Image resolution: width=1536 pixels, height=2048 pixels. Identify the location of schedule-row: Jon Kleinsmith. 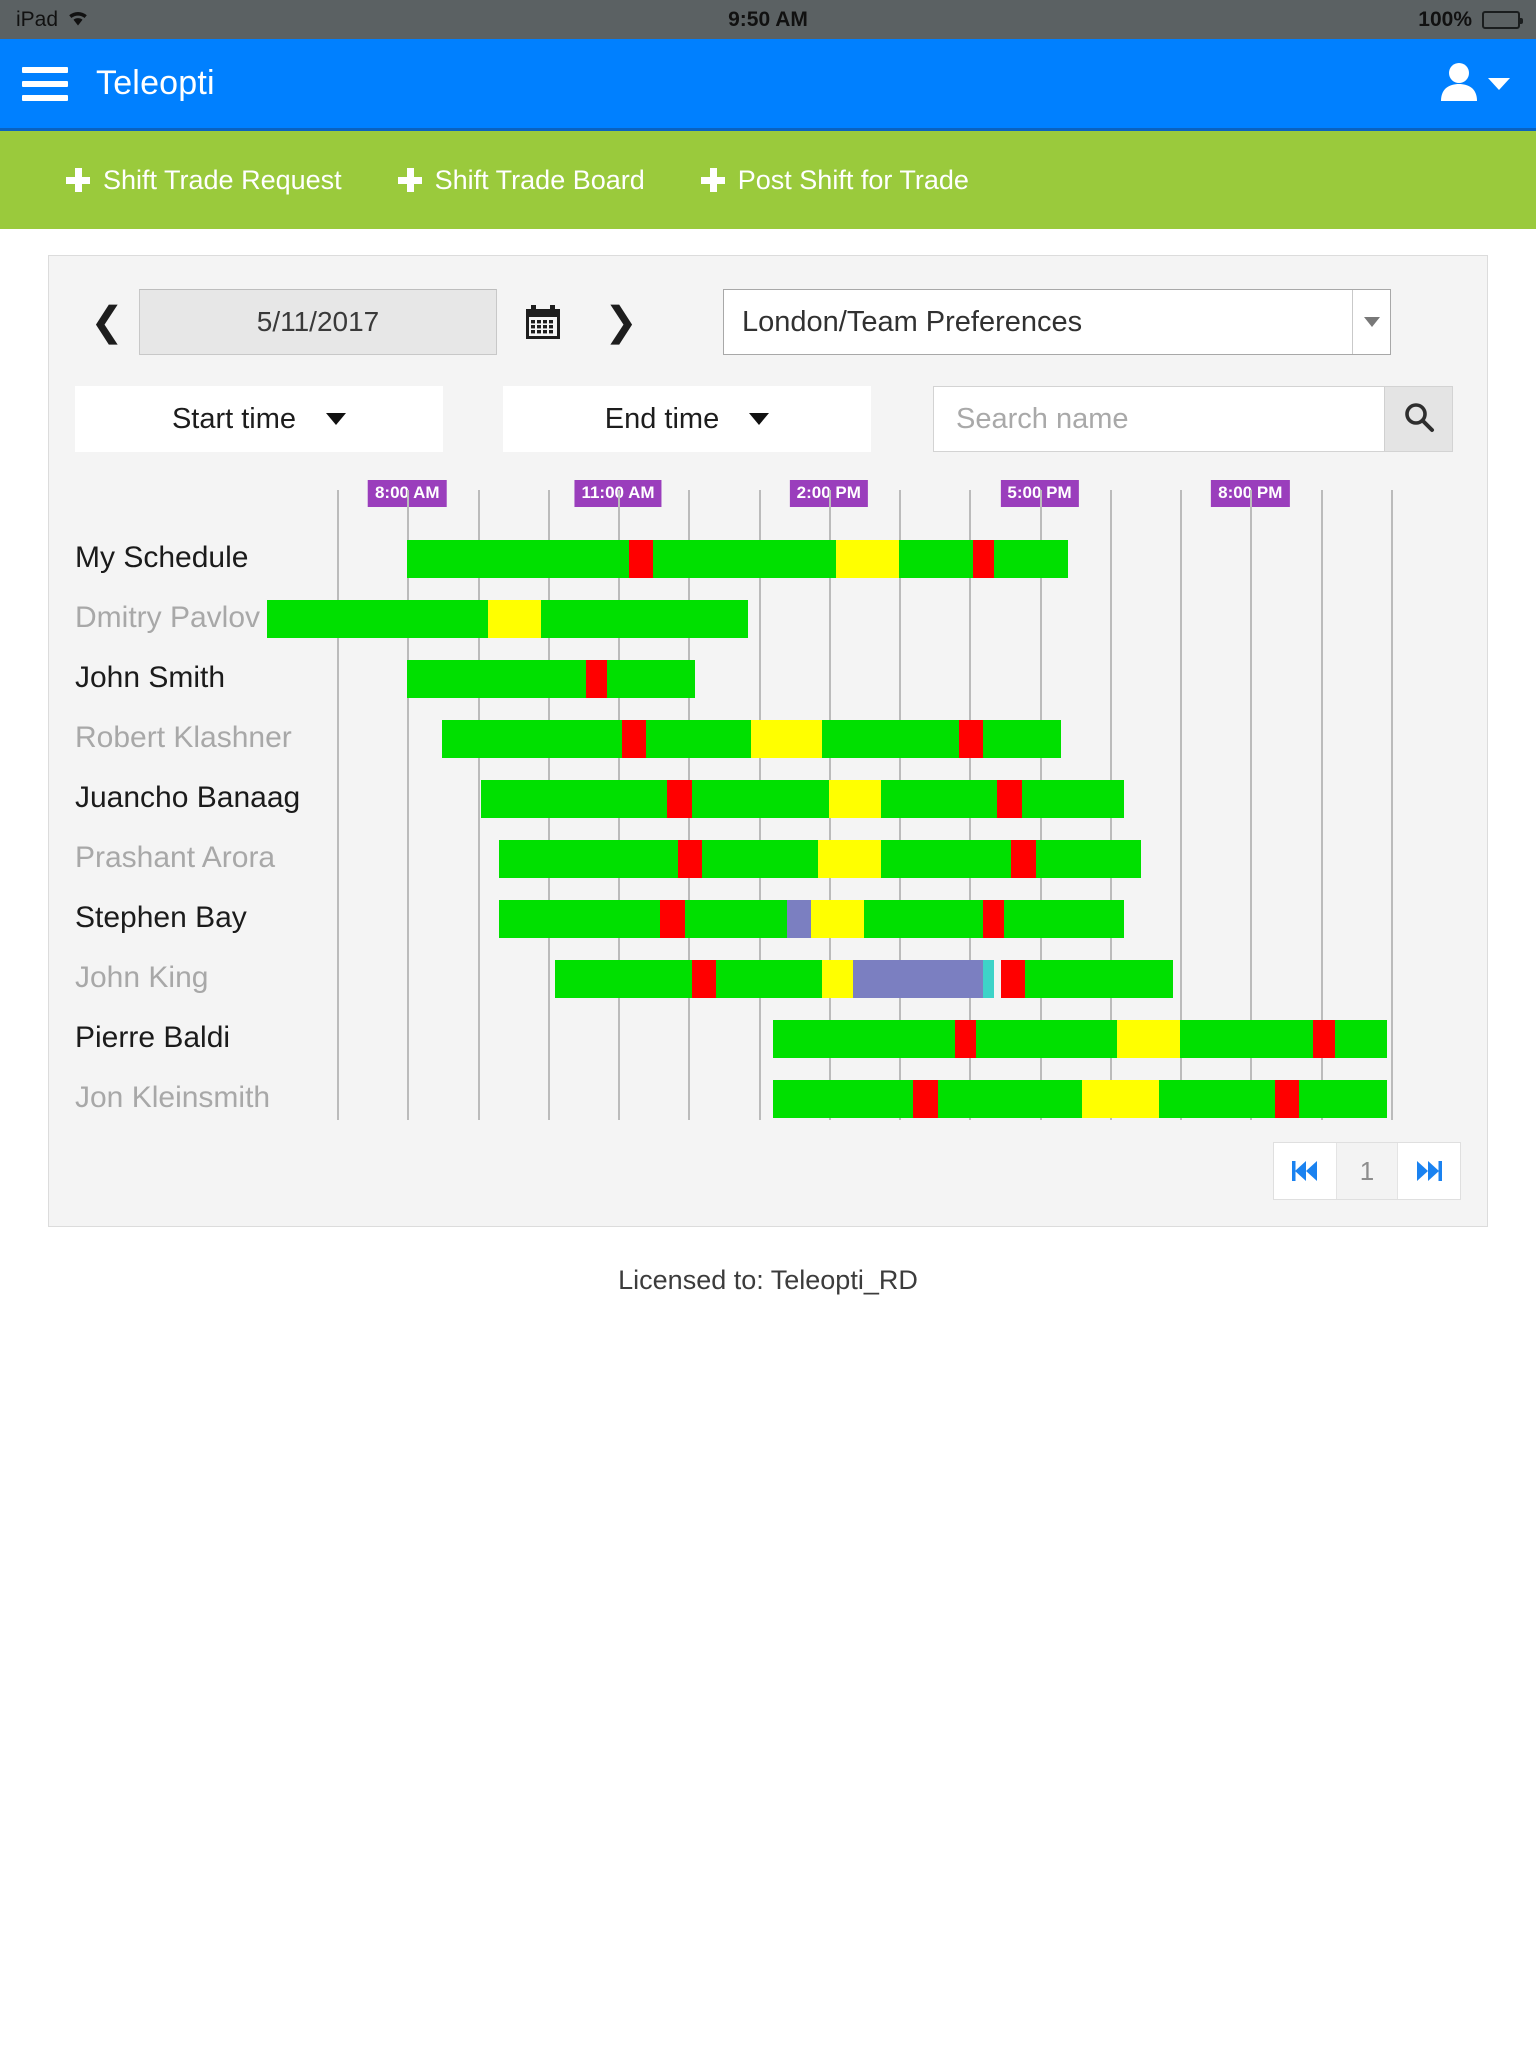
(768, 1098).